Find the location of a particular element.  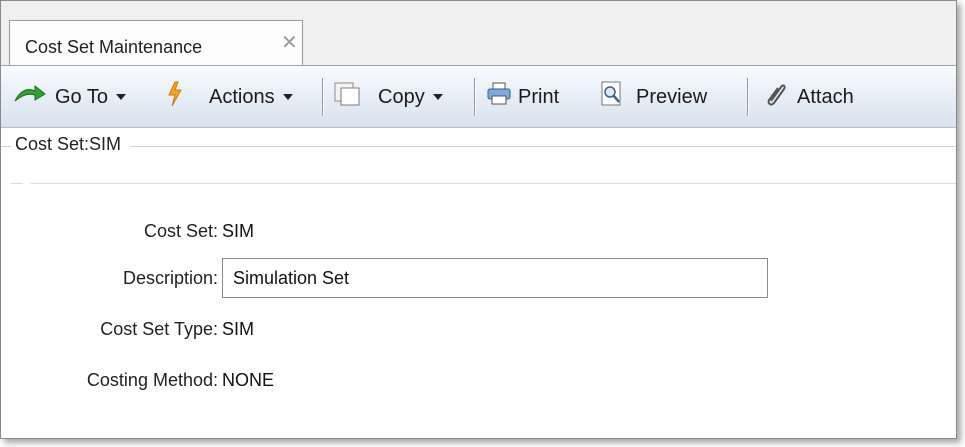

description-label: Description: is located at coordinates (170, 278).